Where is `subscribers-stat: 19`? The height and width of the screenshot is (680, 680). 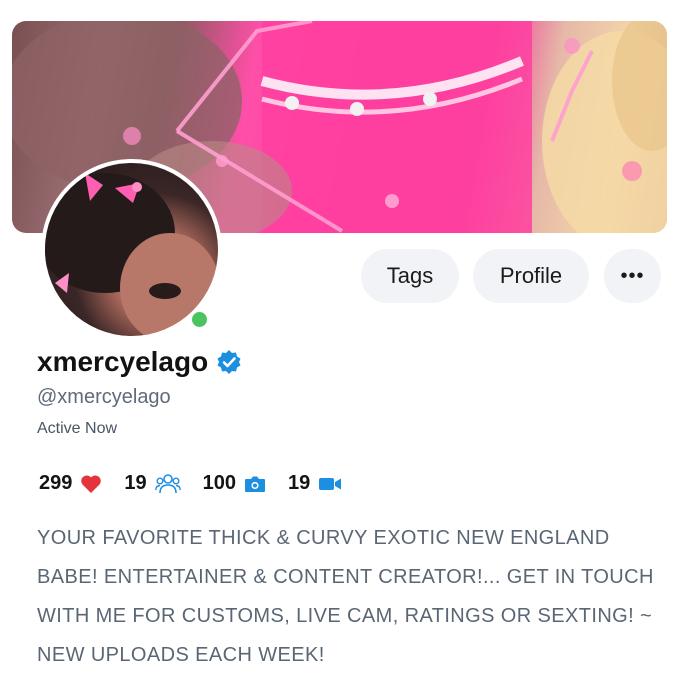 subscribers-stat: 19 is located at coordinates (152, 483).